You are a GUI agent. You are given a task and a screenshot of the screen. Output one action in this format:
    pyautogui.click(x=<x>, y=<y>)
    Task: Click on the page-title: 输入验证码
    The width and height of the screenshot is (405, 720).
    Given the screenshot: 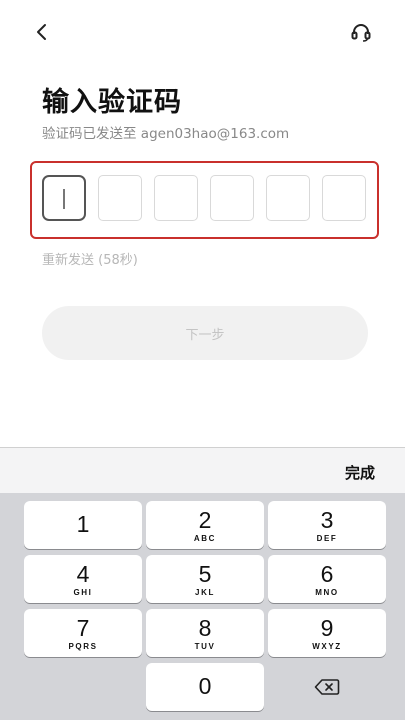 What is the action you would take?
    pyautogui.click(x=112, y=102)
    